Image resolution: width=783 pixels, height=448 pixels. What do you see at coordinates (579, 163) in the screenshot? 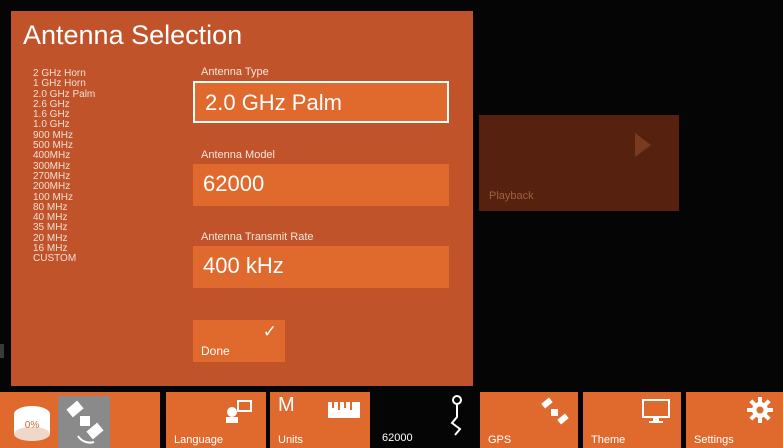
I see `playback-tile: Playback` at bounding box center [579, 163].